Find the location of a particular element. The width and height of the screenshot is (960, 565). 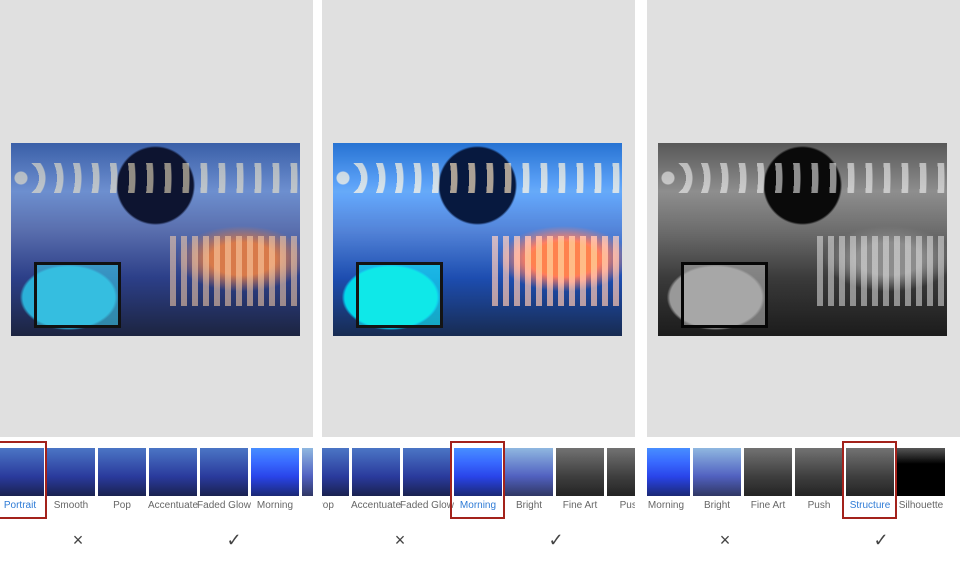

filter-thumb: Silhouette is located at coordinates (921, 479).